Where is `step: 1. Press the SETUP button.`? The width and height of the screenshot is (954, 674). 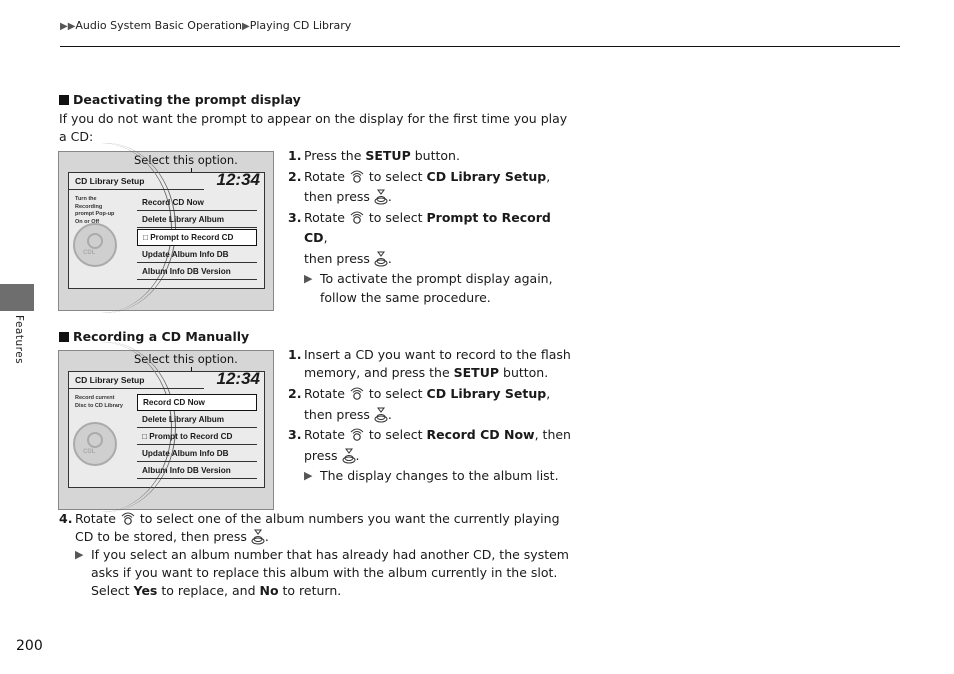 step: 1. Press the SETUP button. is located at coordinates (374, 155).